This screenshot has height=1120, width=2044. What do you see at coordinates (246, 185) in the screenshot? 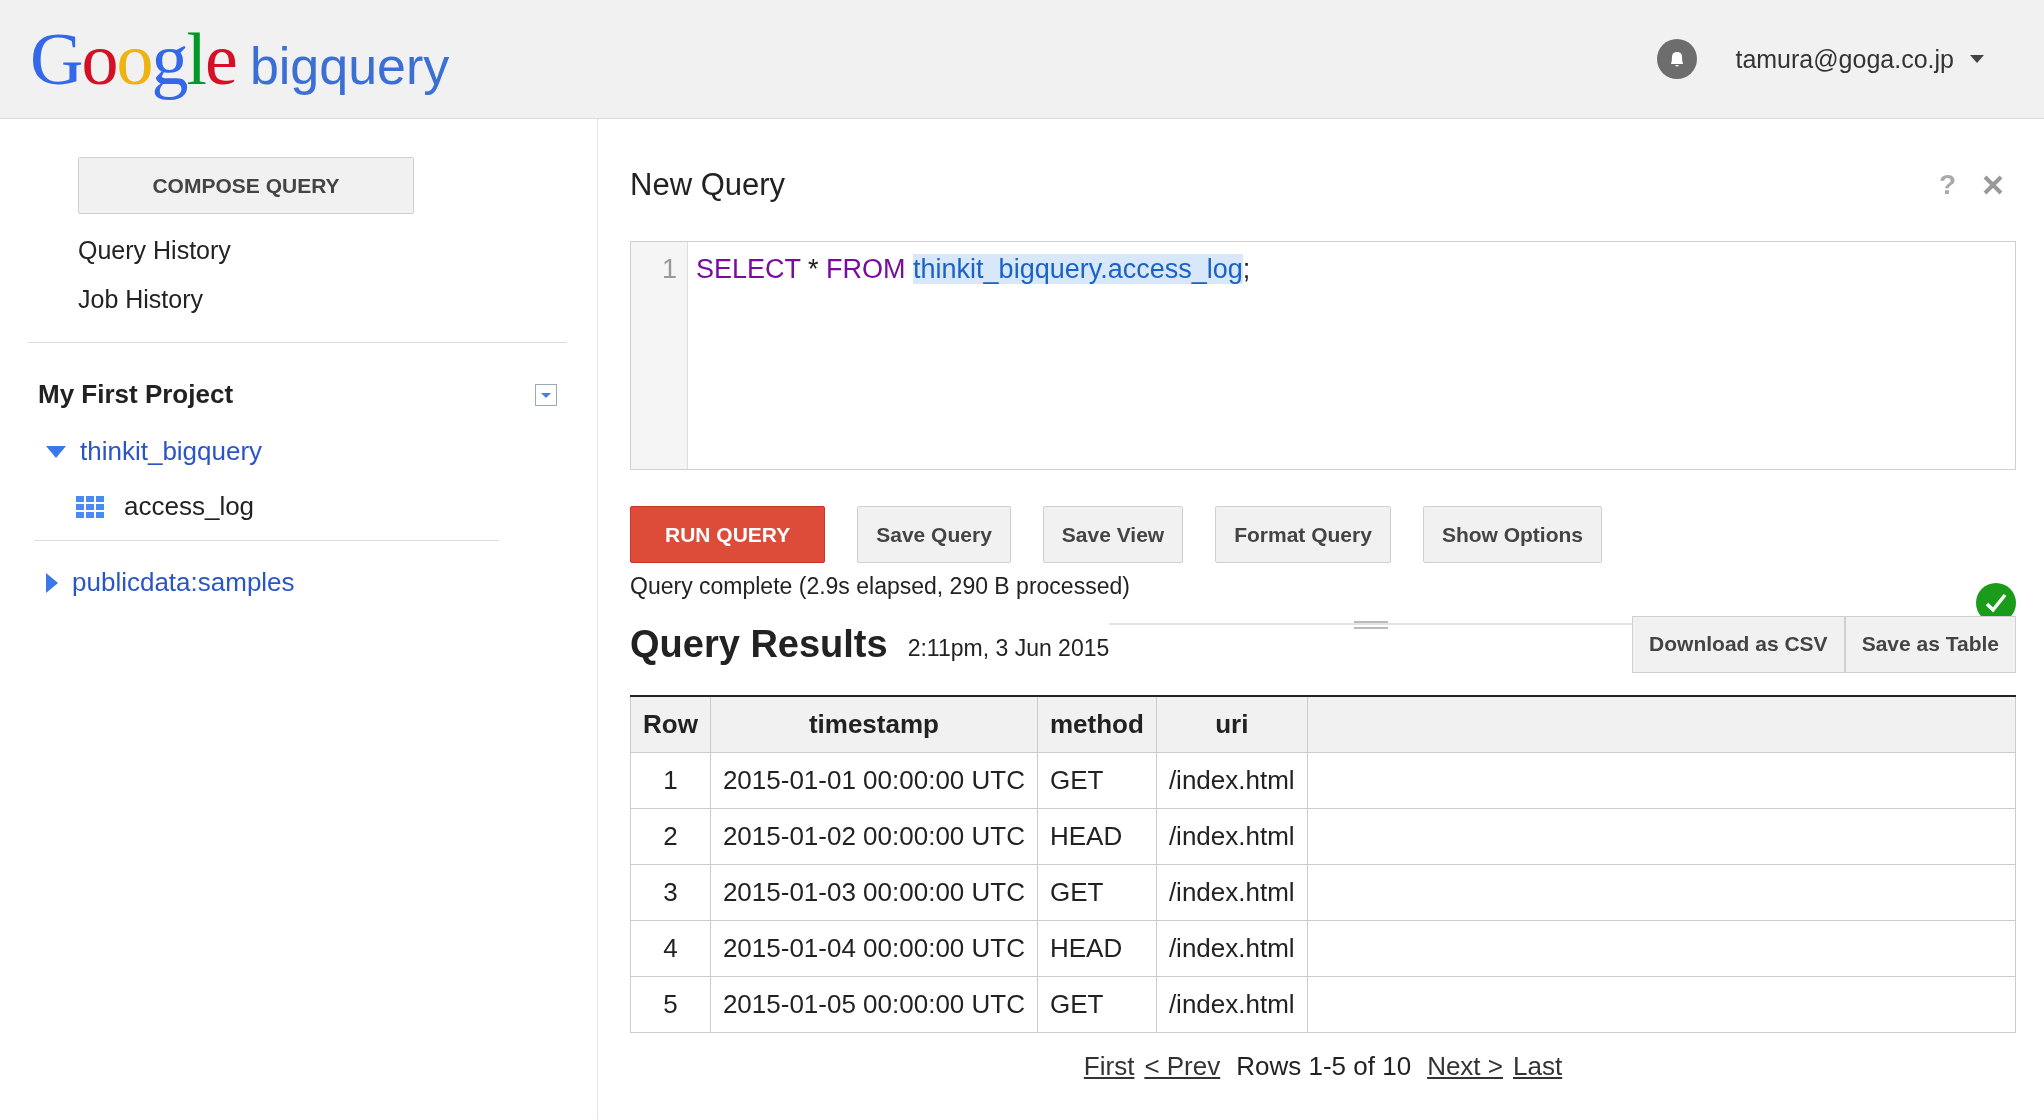
I see `compose-query-button: COMPOSE QUERY` at bounding box center [246, 185].